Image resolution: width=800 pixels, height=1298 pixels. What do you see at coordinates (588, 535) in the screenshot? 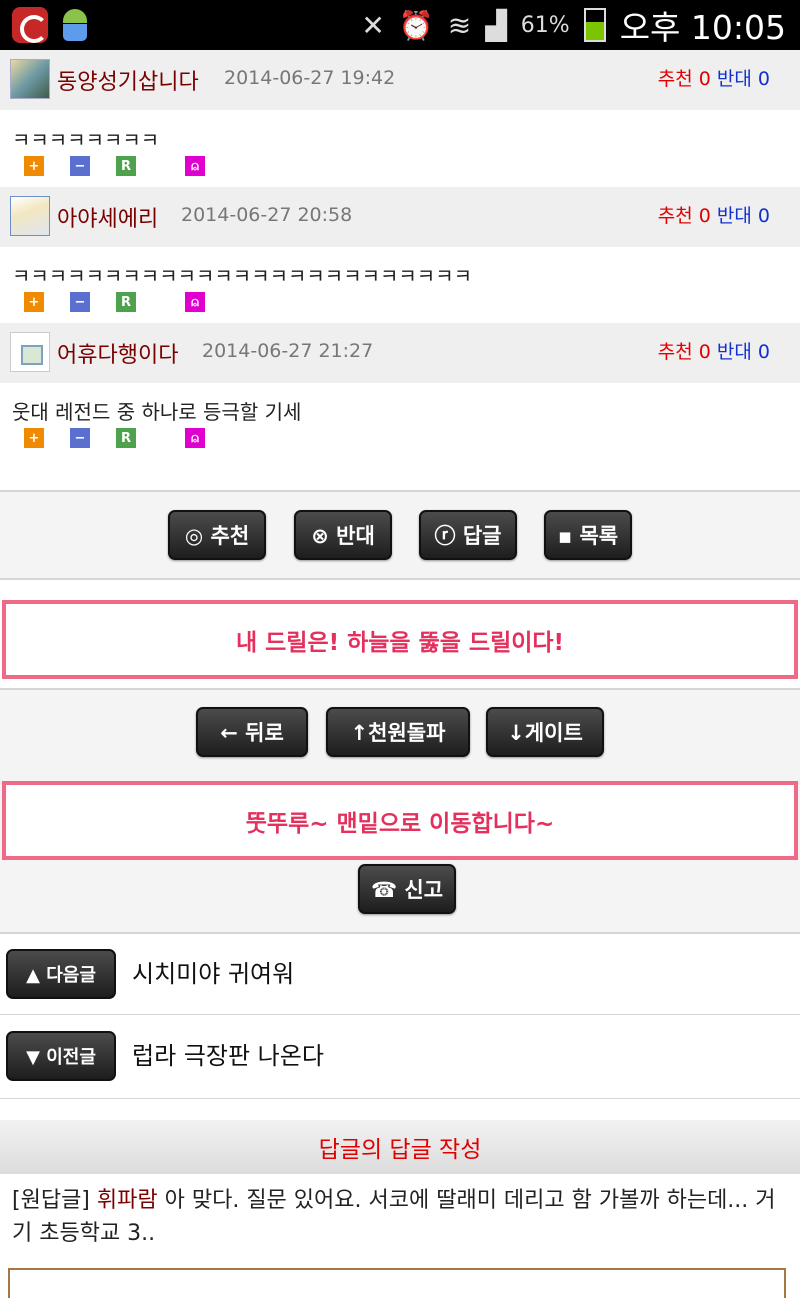
I see `list-button: ▪ 목록` at bounding box center [588, 535].